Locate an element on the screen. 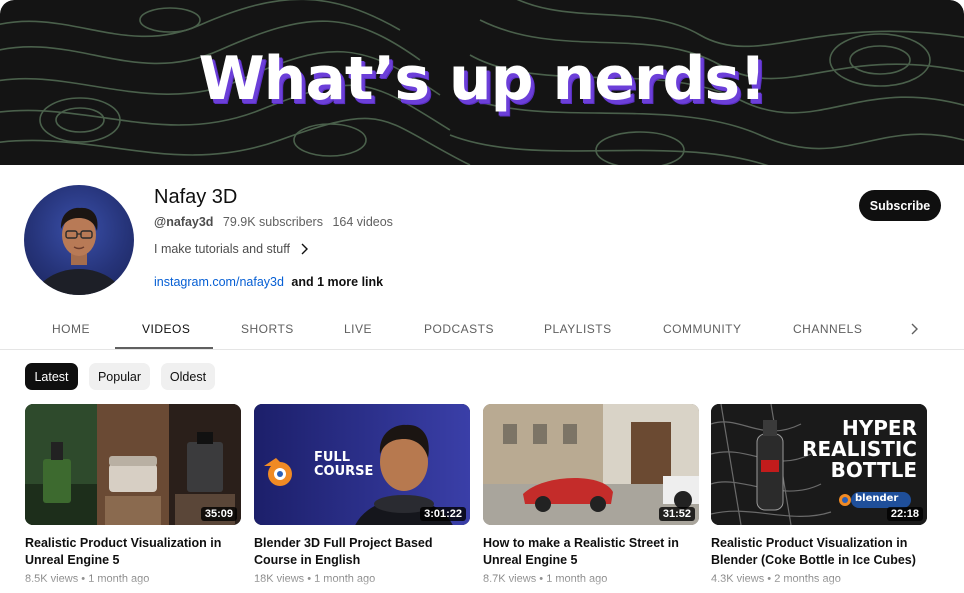 The width and height of the screenshot is (964, 593). video-thumbnail: 31:52 is located at coordinates (591, 464).